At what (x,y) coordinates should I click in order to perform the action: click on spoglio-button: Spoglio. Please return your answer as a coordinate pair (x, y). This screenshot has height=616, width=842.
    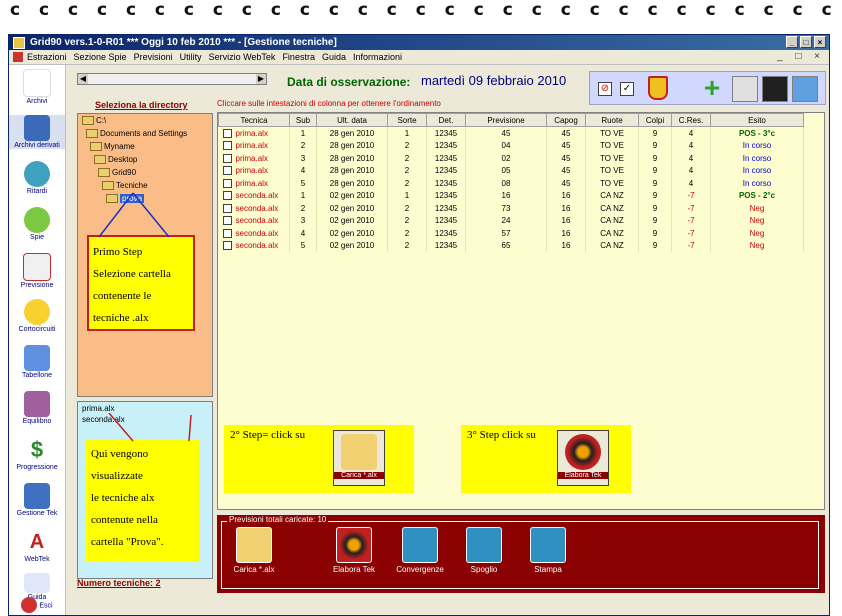
    Looking at the image, I should click on (484, 550).